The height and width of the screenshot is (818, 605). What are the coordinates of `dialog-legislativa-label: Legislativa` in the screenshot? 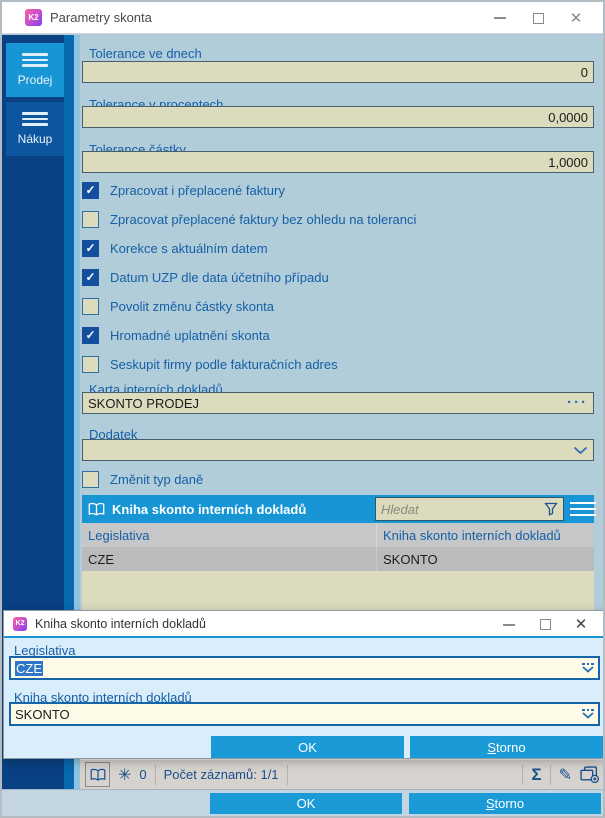 It's located at (45, 650).